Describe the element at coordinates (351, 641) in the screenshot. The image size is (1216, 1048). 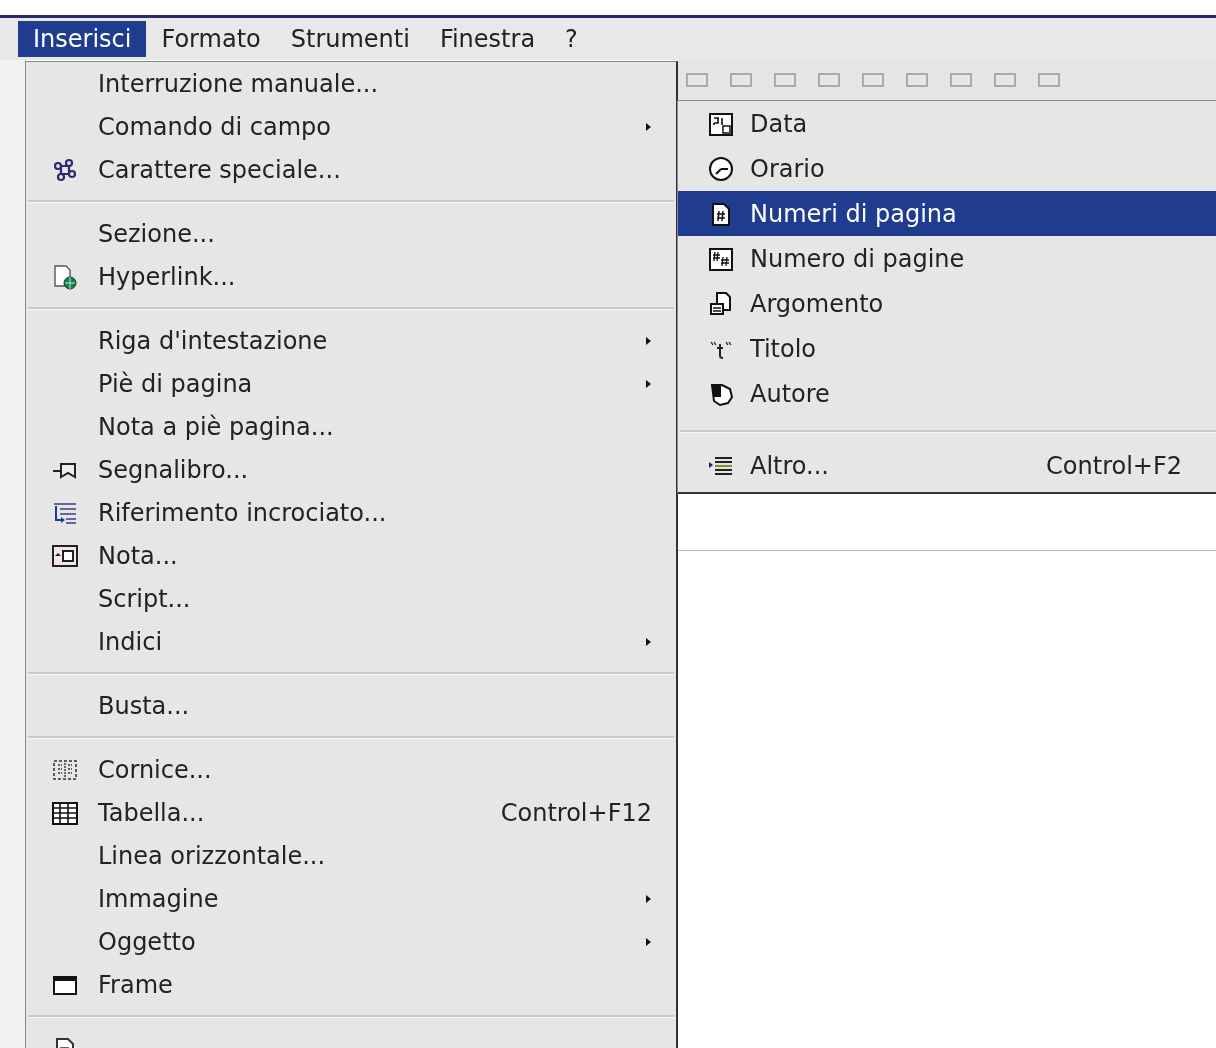
I see `menu-item: Indici` at that location.